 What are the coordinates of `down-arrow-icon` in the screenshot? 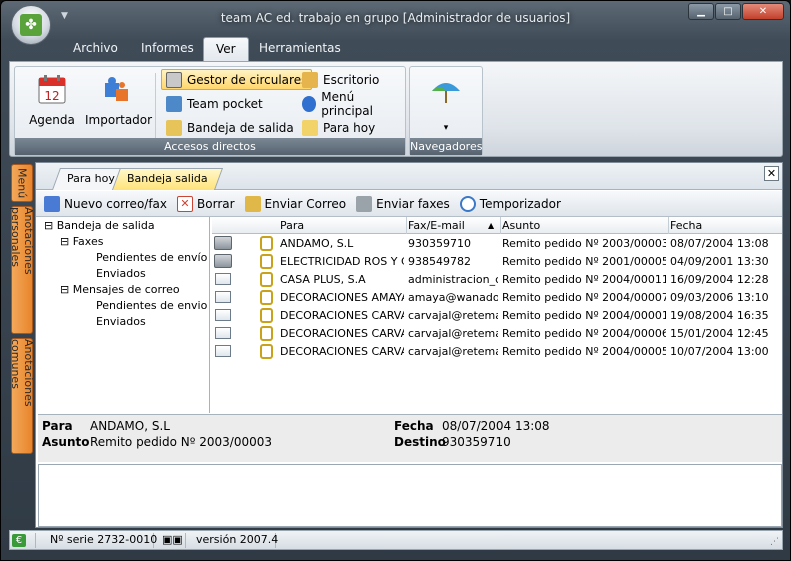 It's located at (309, 103).